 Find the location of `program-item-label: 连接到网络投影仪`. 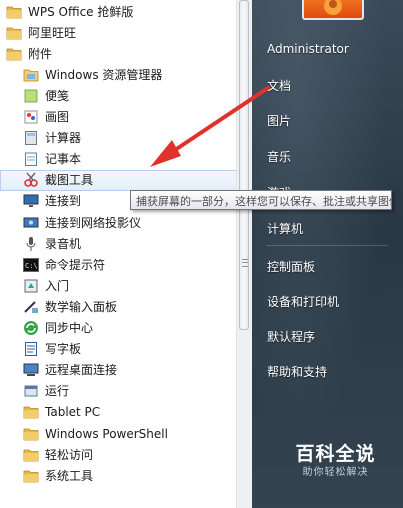

program-item-label: 连接到网络投影仪 is located at coordinates (93, 222).